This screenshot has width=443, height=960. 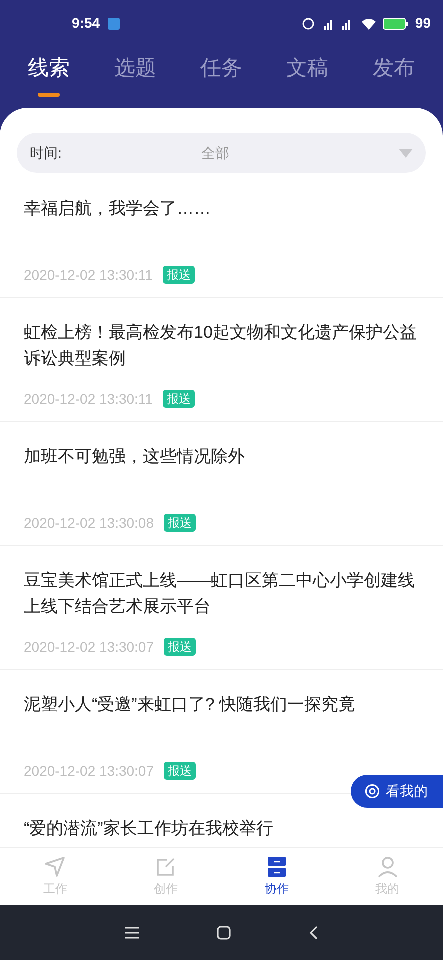 I want to click on article-title: 泥塑小人“受邀”来虹口了? 快随我们一探究竟, so click(x=221, y=718).